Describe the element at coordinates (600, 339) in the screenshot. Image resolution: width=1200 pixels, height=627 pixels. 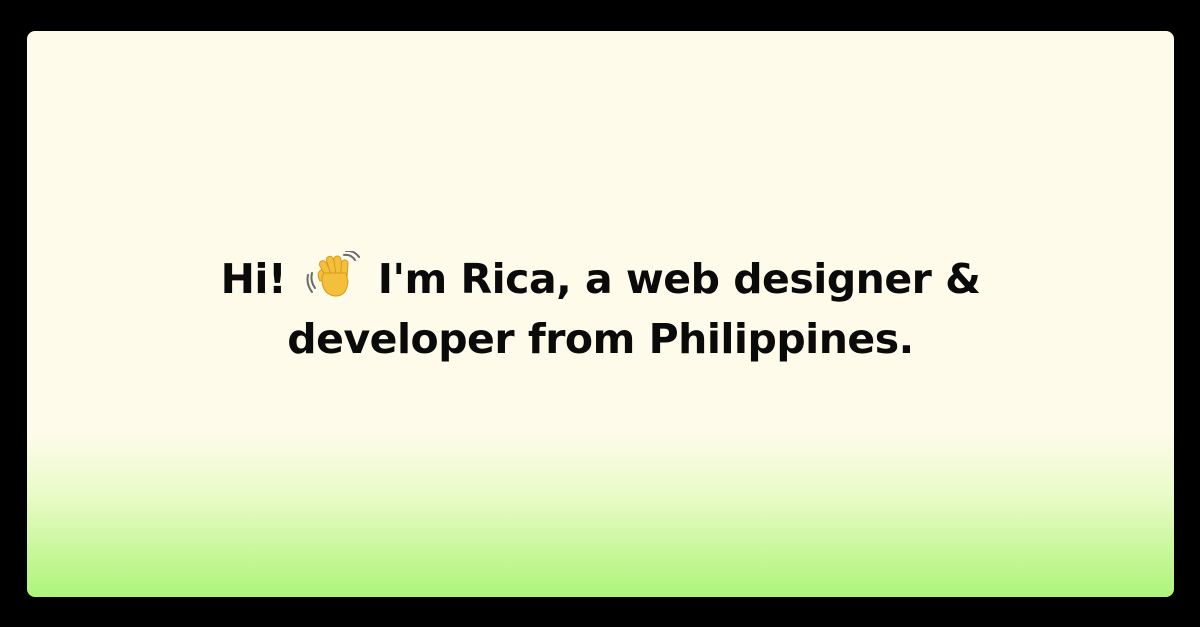
I see `intro-text-line2: developer from Philippines.` at that location.